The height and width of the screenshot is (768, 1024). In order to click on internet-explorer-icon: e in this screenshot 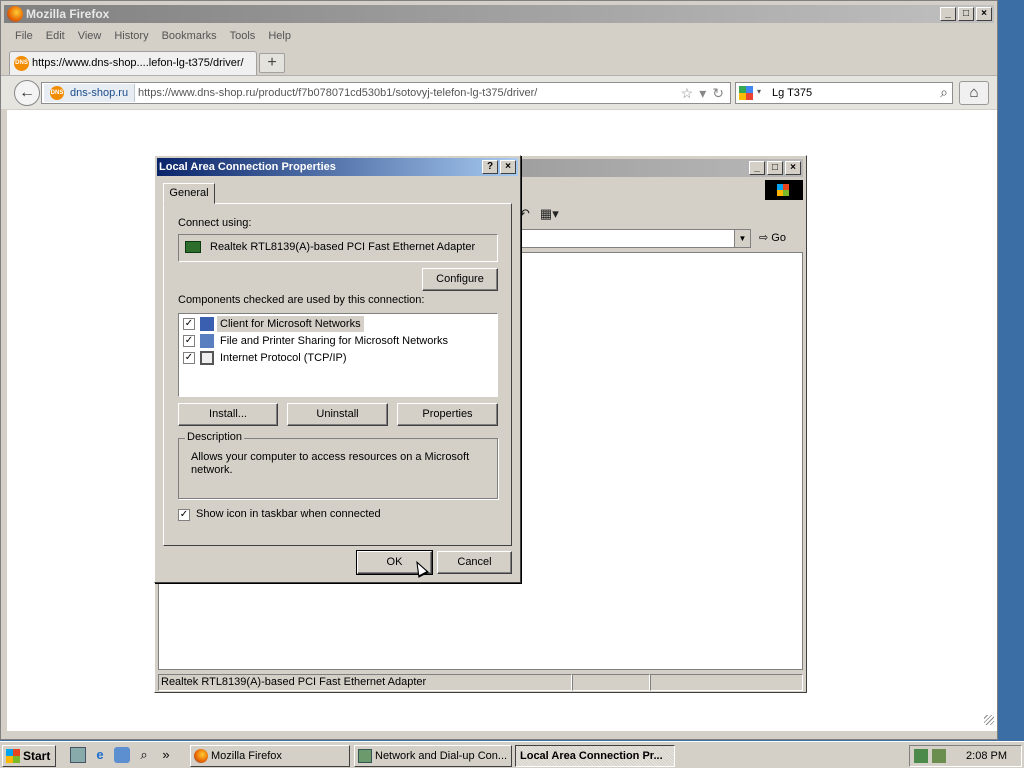, I will do `click(100, 755)`.